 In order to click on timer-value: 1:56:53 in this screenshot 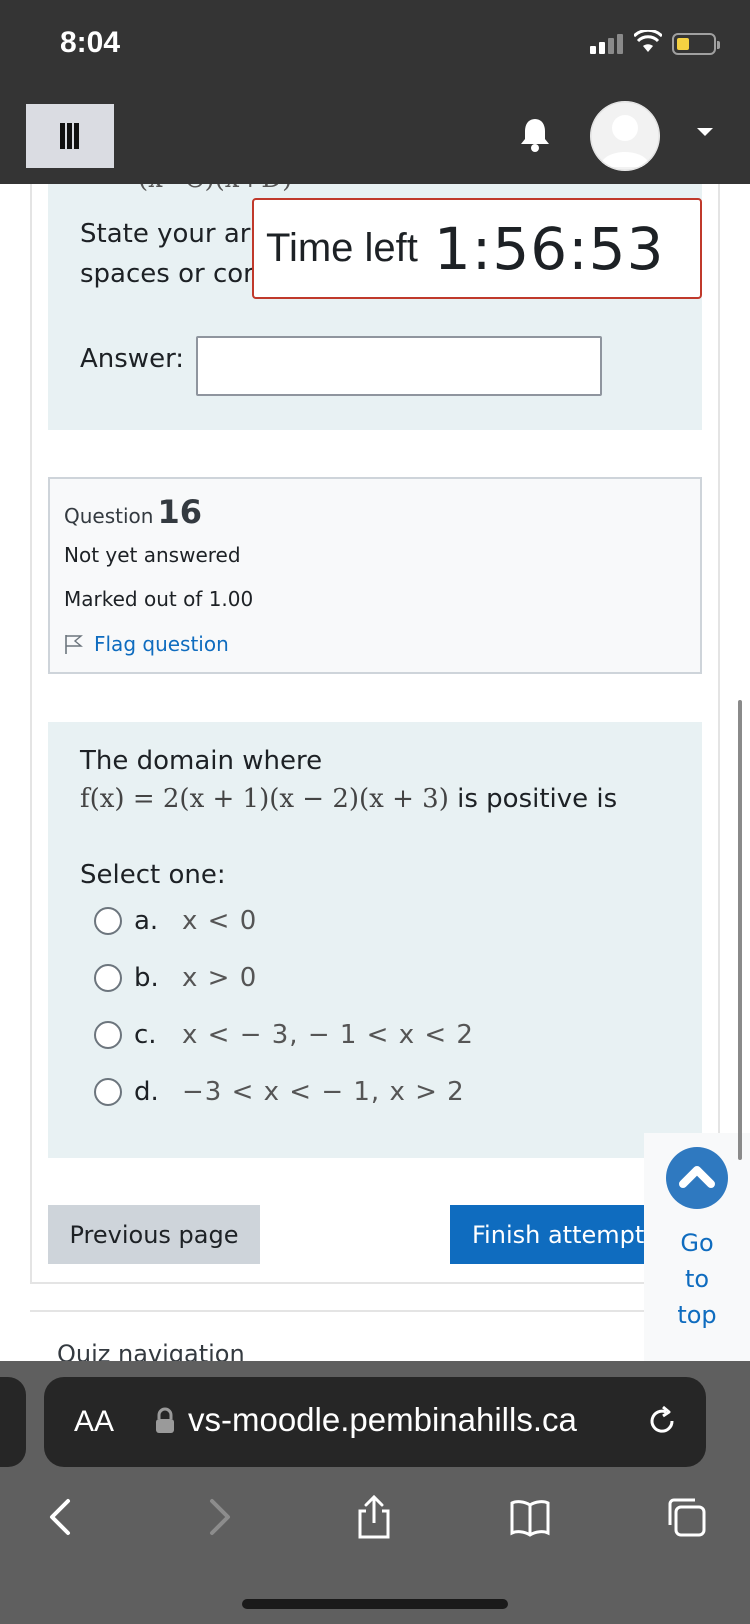, I will do `click(549, 248)`.